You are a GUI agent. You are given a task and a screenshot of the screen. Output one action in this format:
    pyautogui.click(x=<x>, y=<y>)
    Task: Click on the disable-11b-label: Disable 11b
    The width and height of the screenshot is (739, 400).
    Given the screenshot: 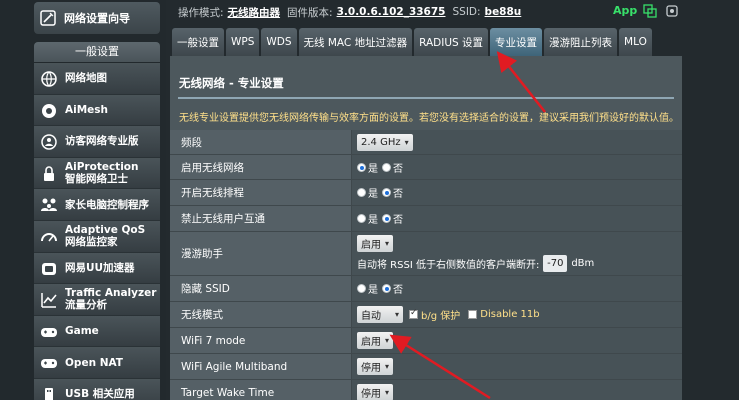 What is the action you would take?
    pyautogui.click(x=510, y=314)
    